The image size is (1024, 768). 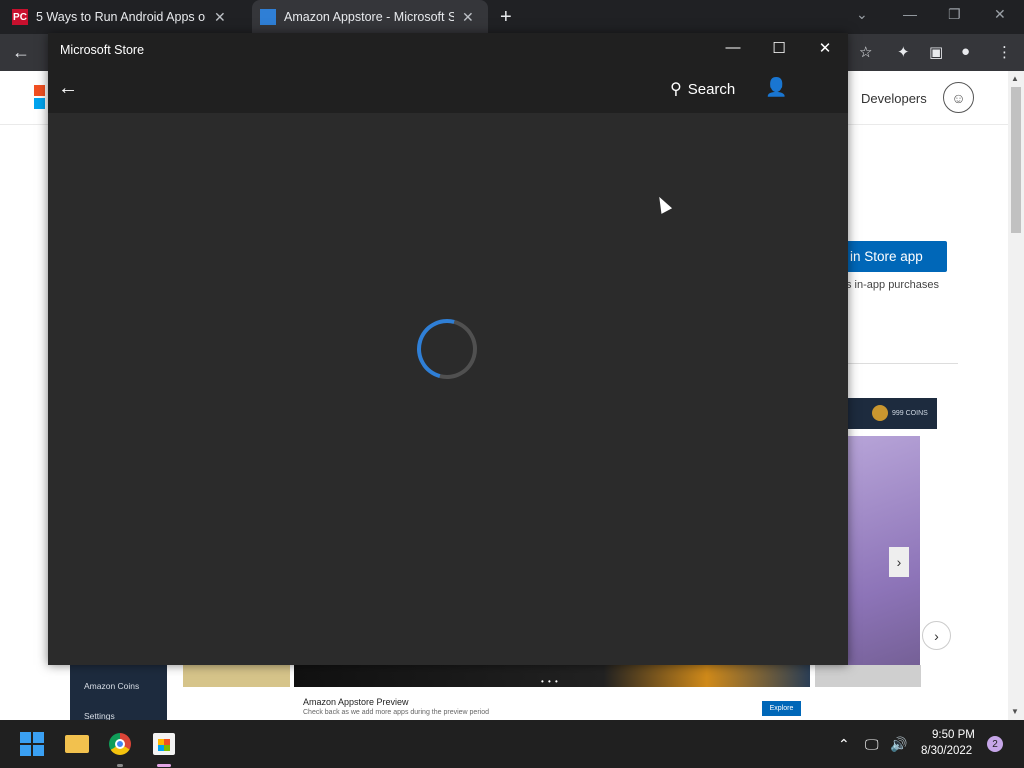 I want to click on bookmark-star-icon: ☆, so click(x=865, y=52).